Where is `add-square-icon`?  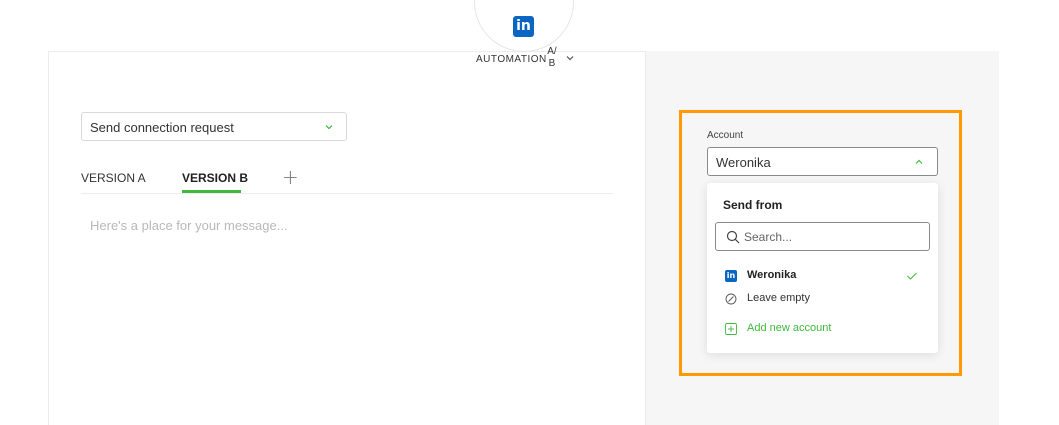 add-square-icon is located at coordinates (731, 329).